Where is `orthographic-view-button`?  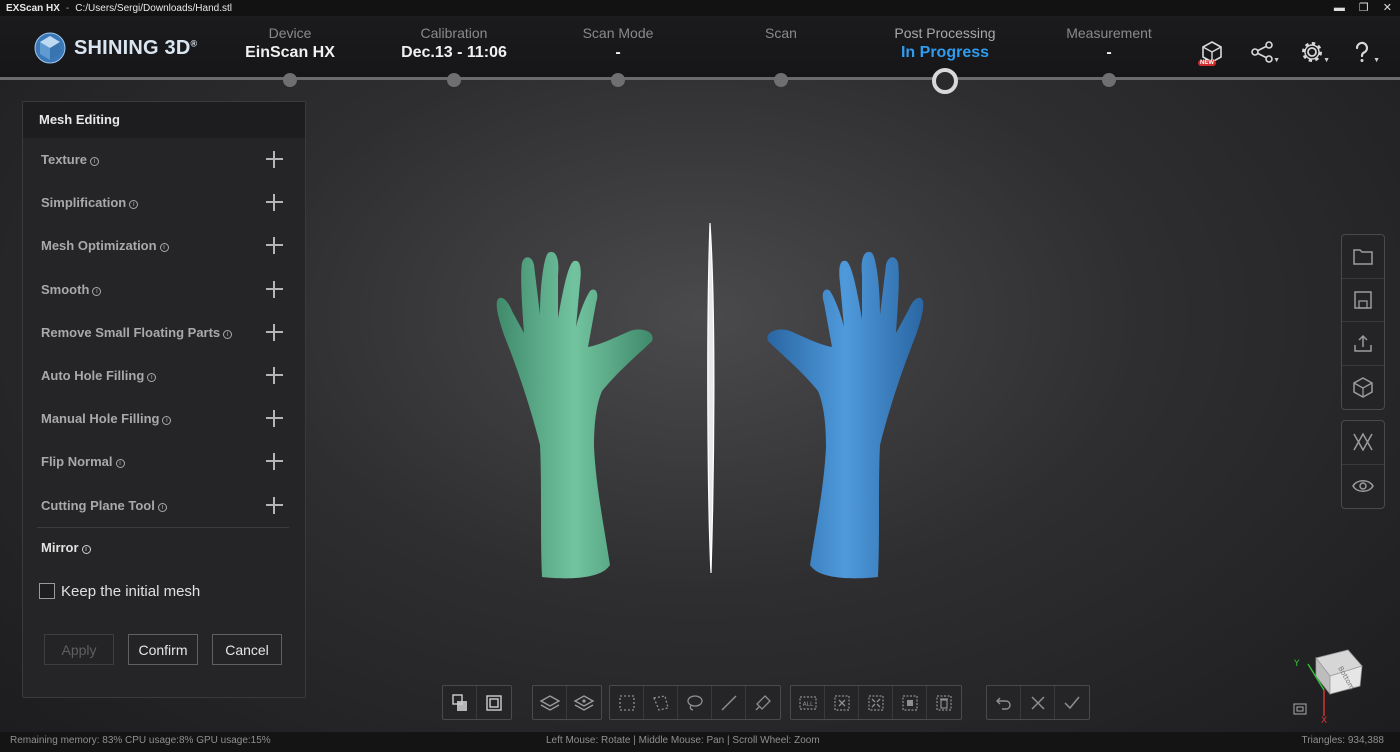
orthographic-view-button is located at coordinates (460, 702).